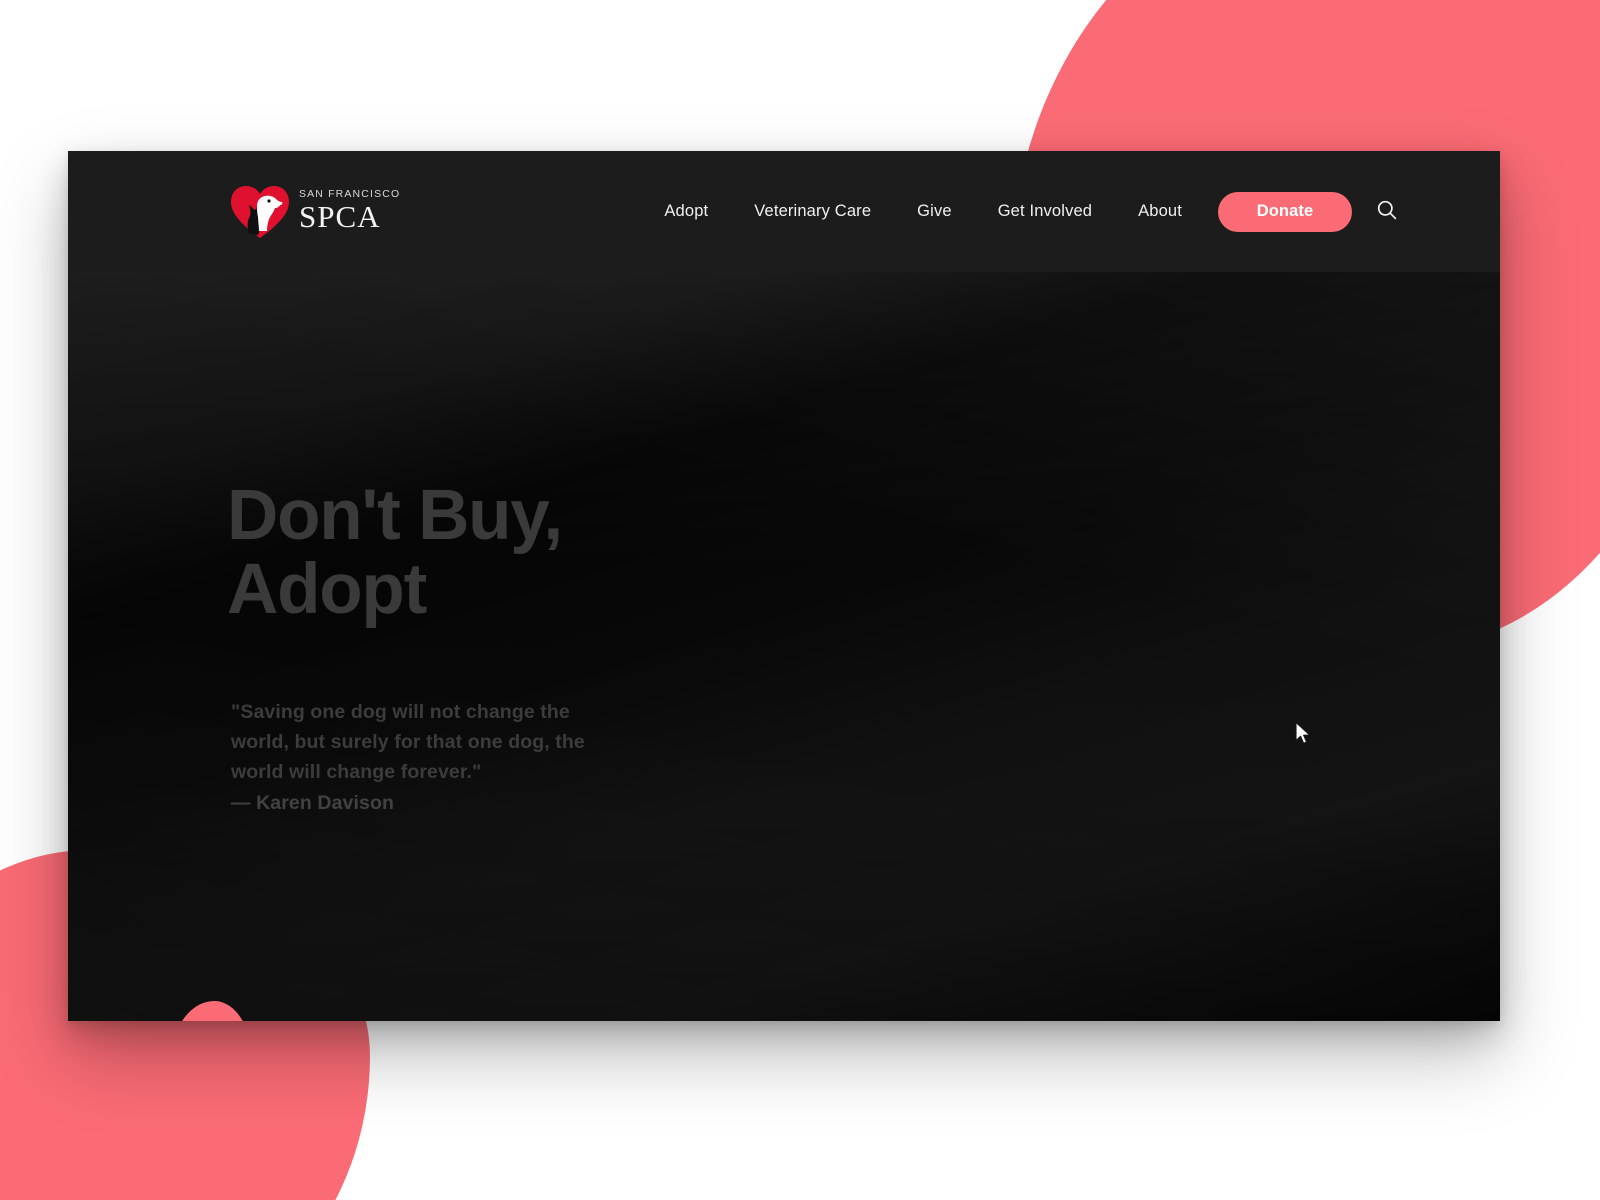 The width and height of the screenshot is (1600, 1200). I want to click on search-icon, so click(1387, 211).